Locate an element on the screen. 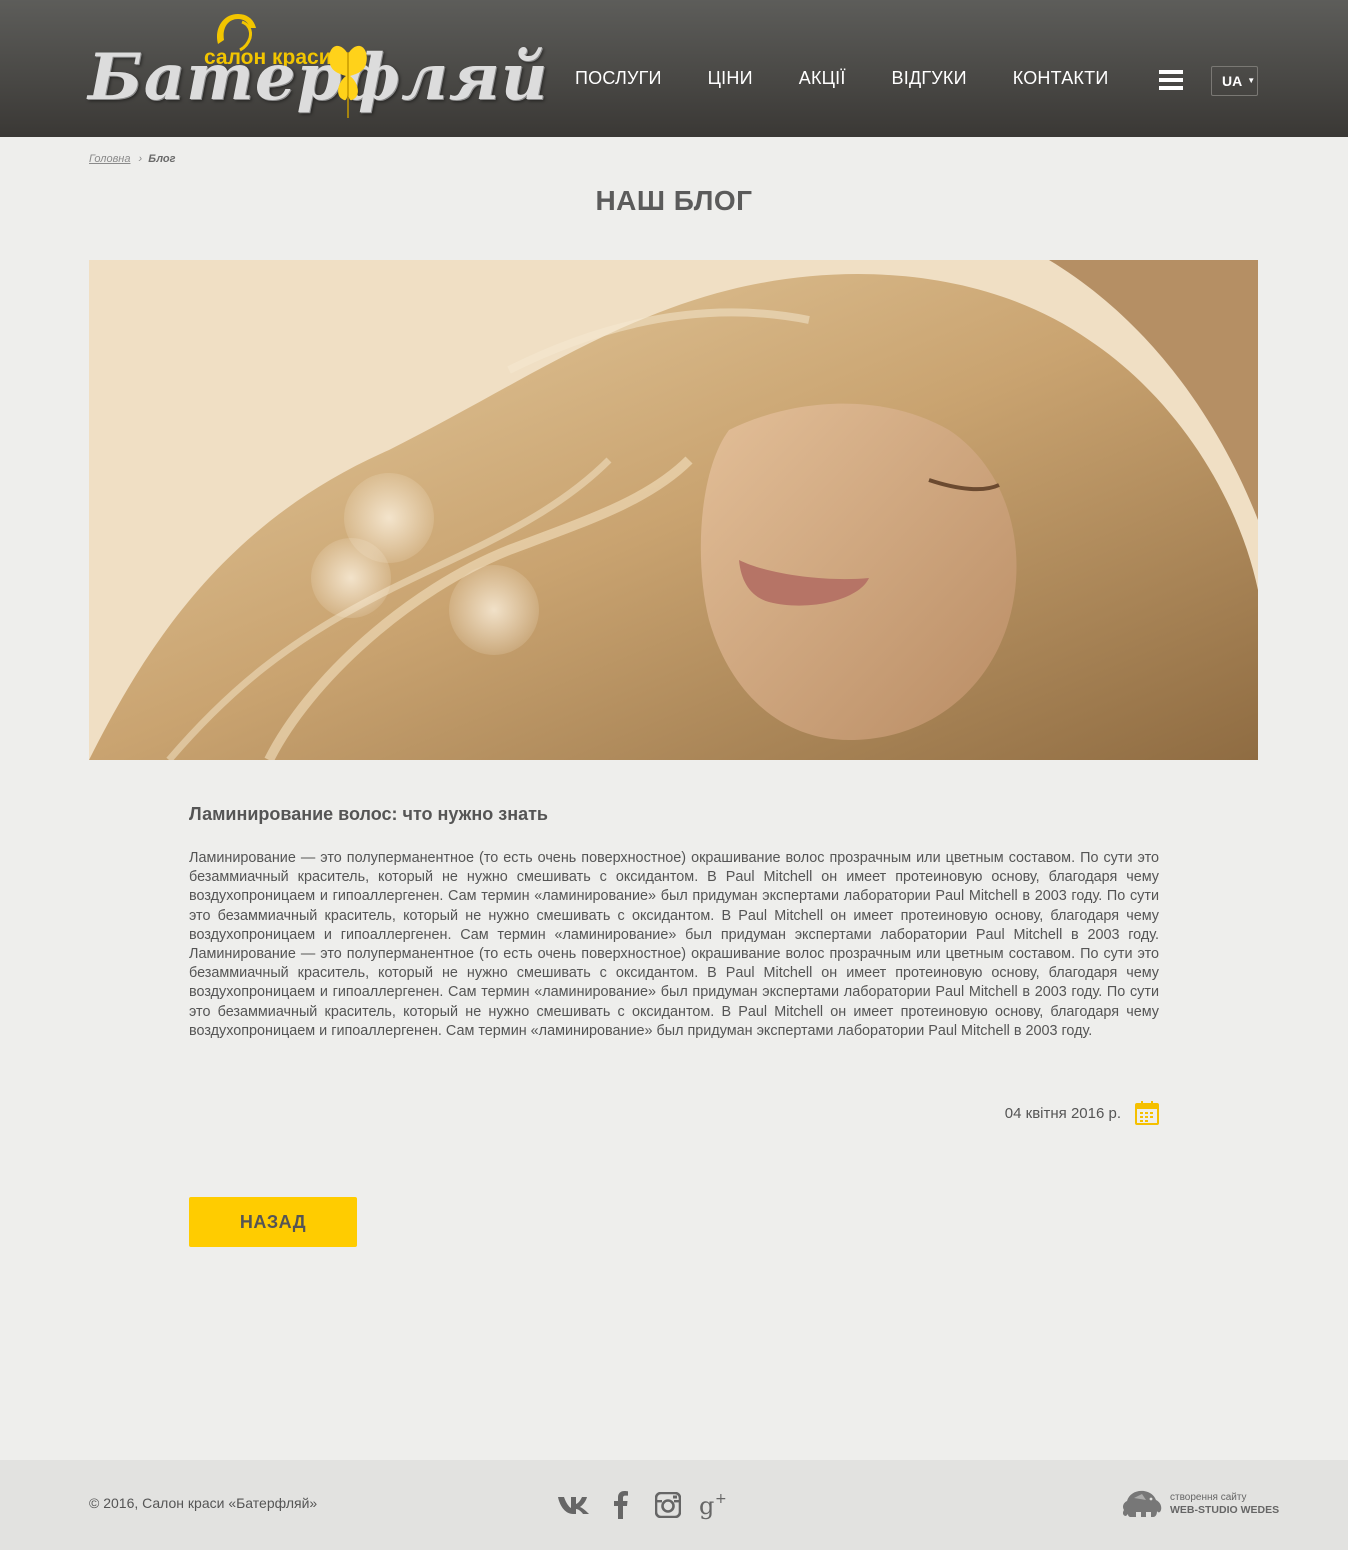  page-title: НАШ БЛОГ is located at coordinates (674, 200).